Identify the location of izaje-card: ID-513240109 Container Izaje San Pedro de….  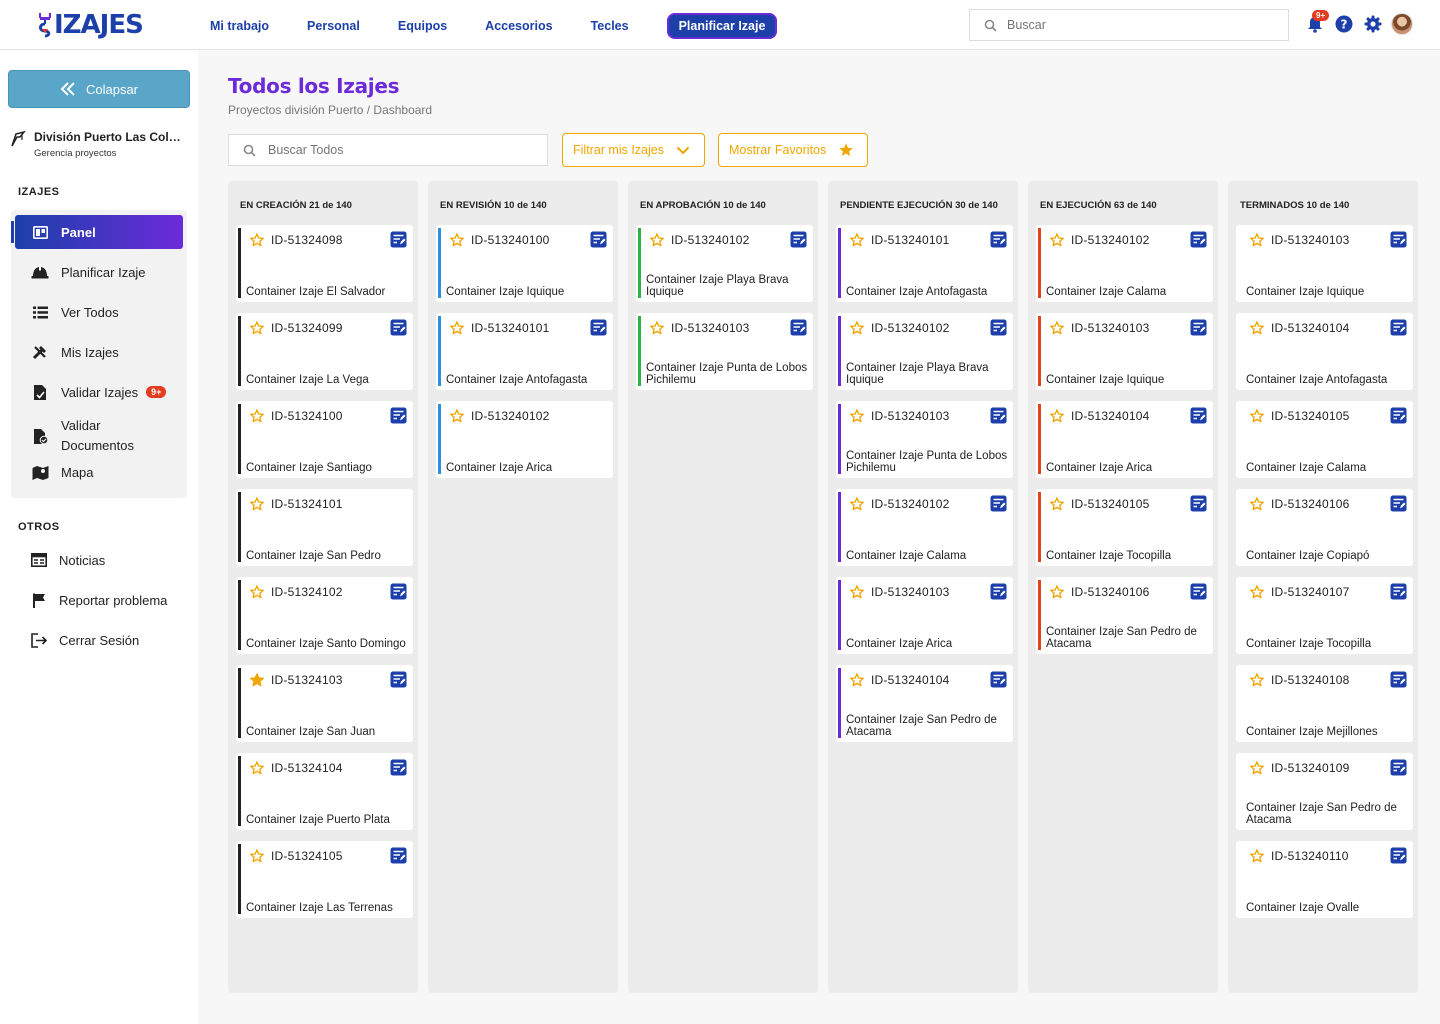
(1324, 791).